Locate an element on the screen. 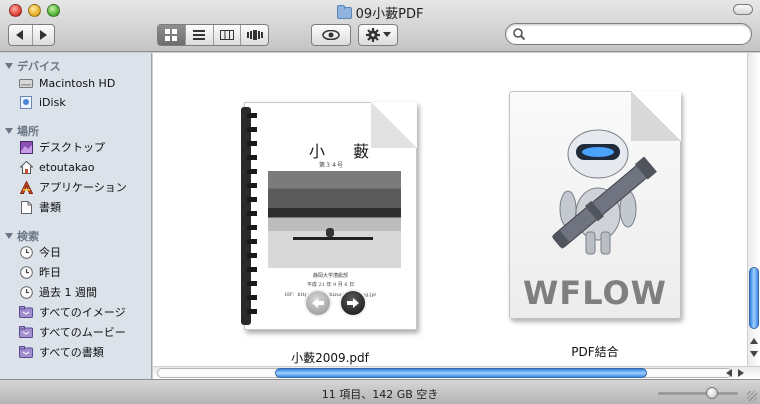  sidebar-item-yesterday: 昨日 is located at coordinates (40, 272).